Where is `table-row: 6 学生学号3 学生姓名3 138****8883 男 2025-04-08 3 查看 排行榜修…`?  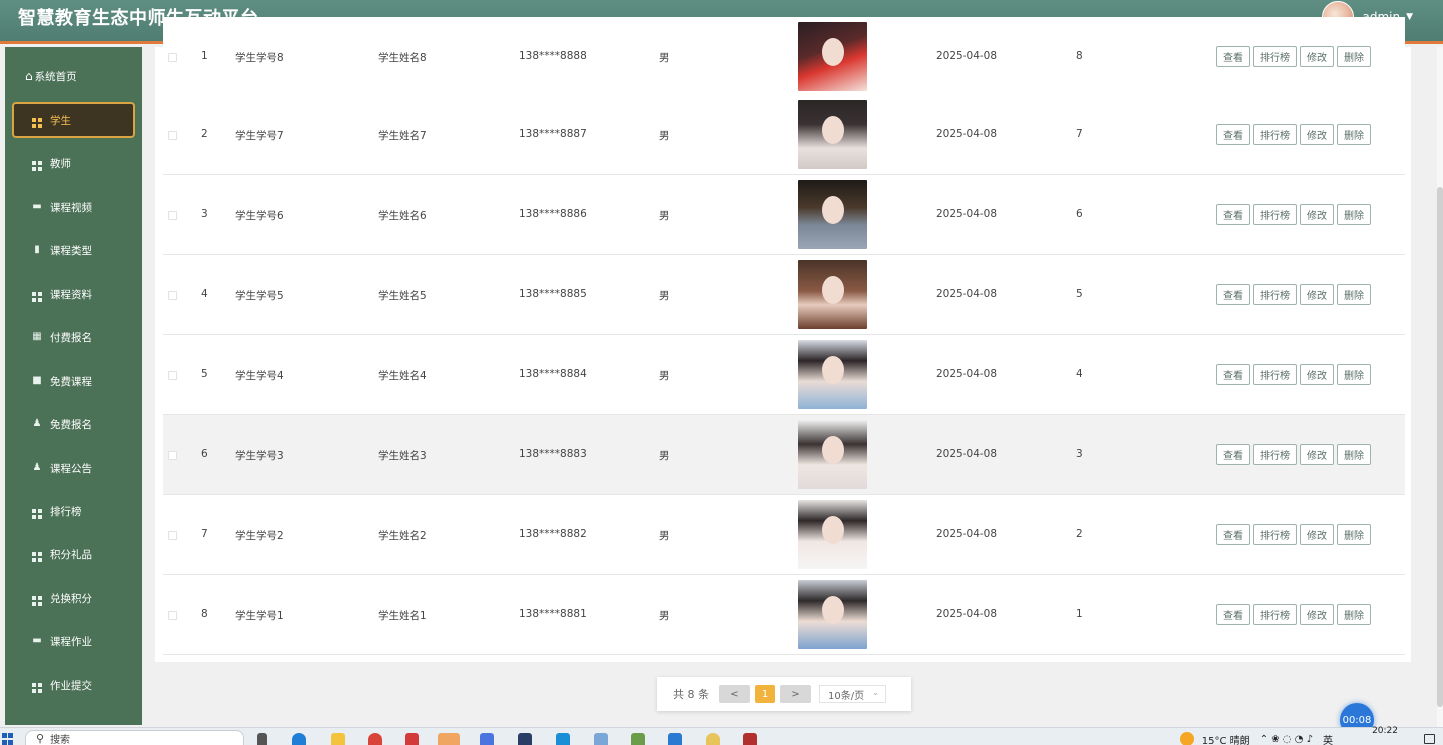
table-row: 6 学生学号3 学生姓名3 138****8883 男 2025-04-08 3 查看 排行榜修… is located at coordinates (784, 455).